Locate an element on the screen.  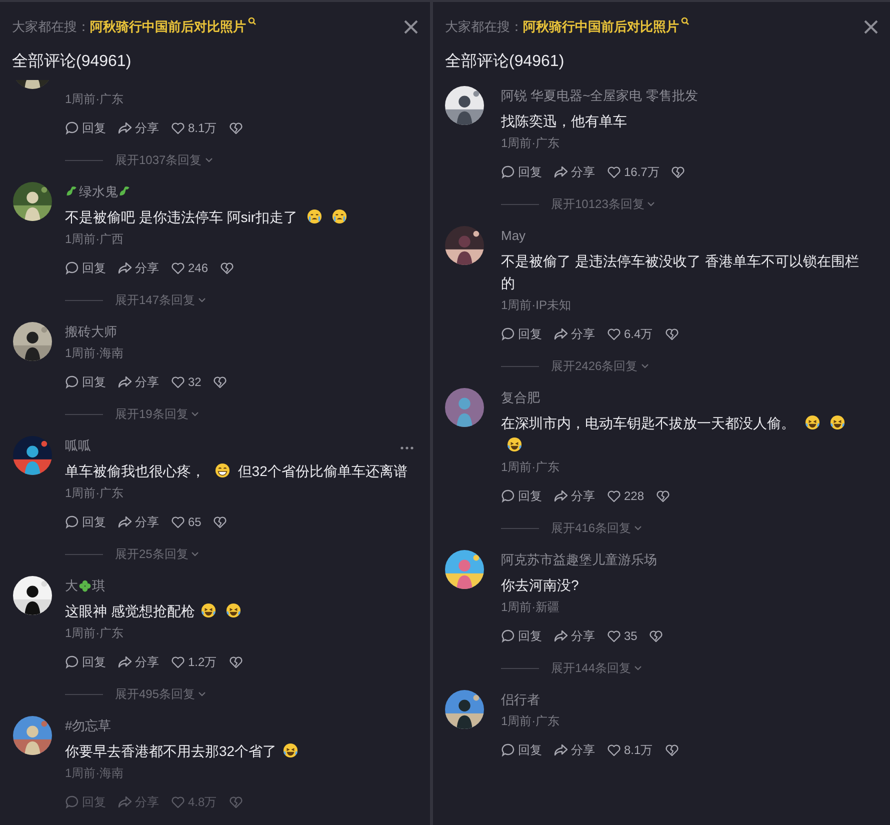
like-button: 16.7万 is located at coordinates (633, 172).